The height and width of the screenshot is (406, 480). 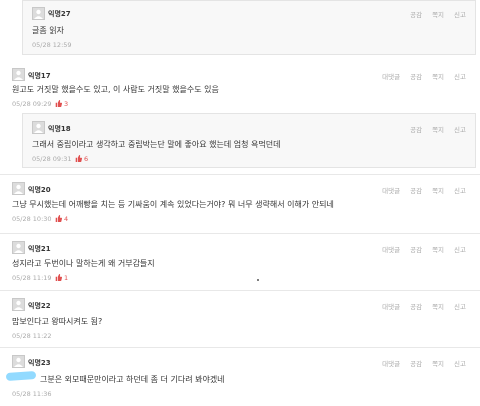 What do you see at coordinates (249, 27) in the screenshot?
I see `reply-comment: 익명27 공감 쪽지 신고 글좀 읽자 05/28 12:59` at bounding box center [249, 27].